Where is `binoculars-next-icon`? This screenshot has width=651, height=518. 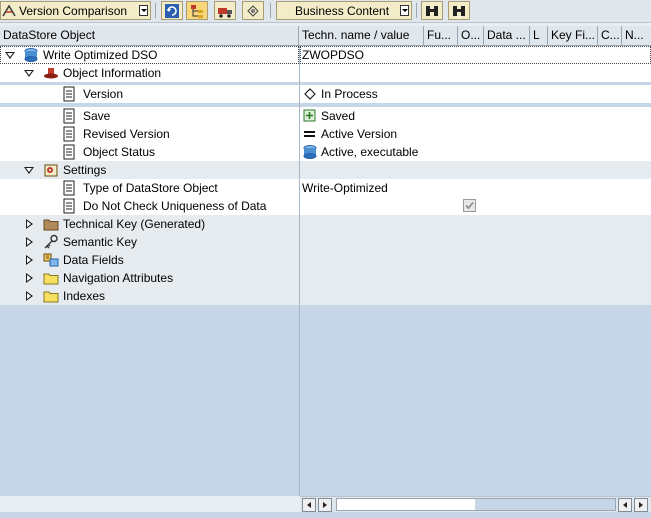 binoculars-next-icon is located at coordinates (459, 11).